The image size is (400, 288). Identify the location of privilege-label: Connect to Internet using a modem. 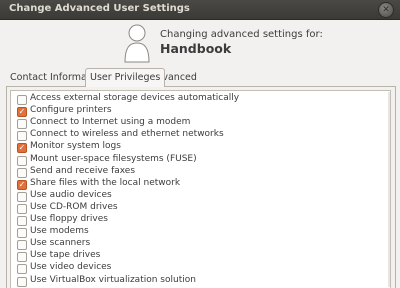
(110, 122).